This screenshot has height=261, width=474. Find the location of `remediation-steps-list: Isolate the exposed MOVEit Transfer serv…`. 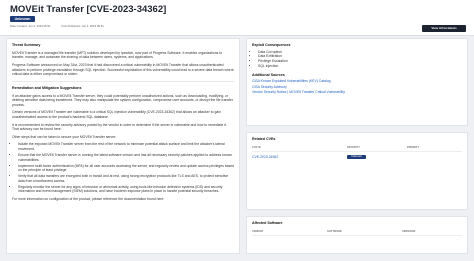

remediation-steps-list: Isolate the exposed MOVEit Transfer serv… is located at coordinates (126, 168).